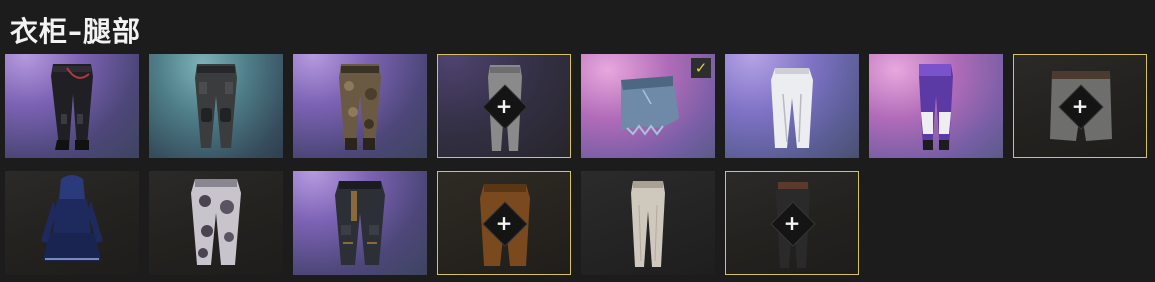  Describe the element at coordinates (648, 106) in the screenshot. I see `item-slot-denim-skirt: ✓` at that location.